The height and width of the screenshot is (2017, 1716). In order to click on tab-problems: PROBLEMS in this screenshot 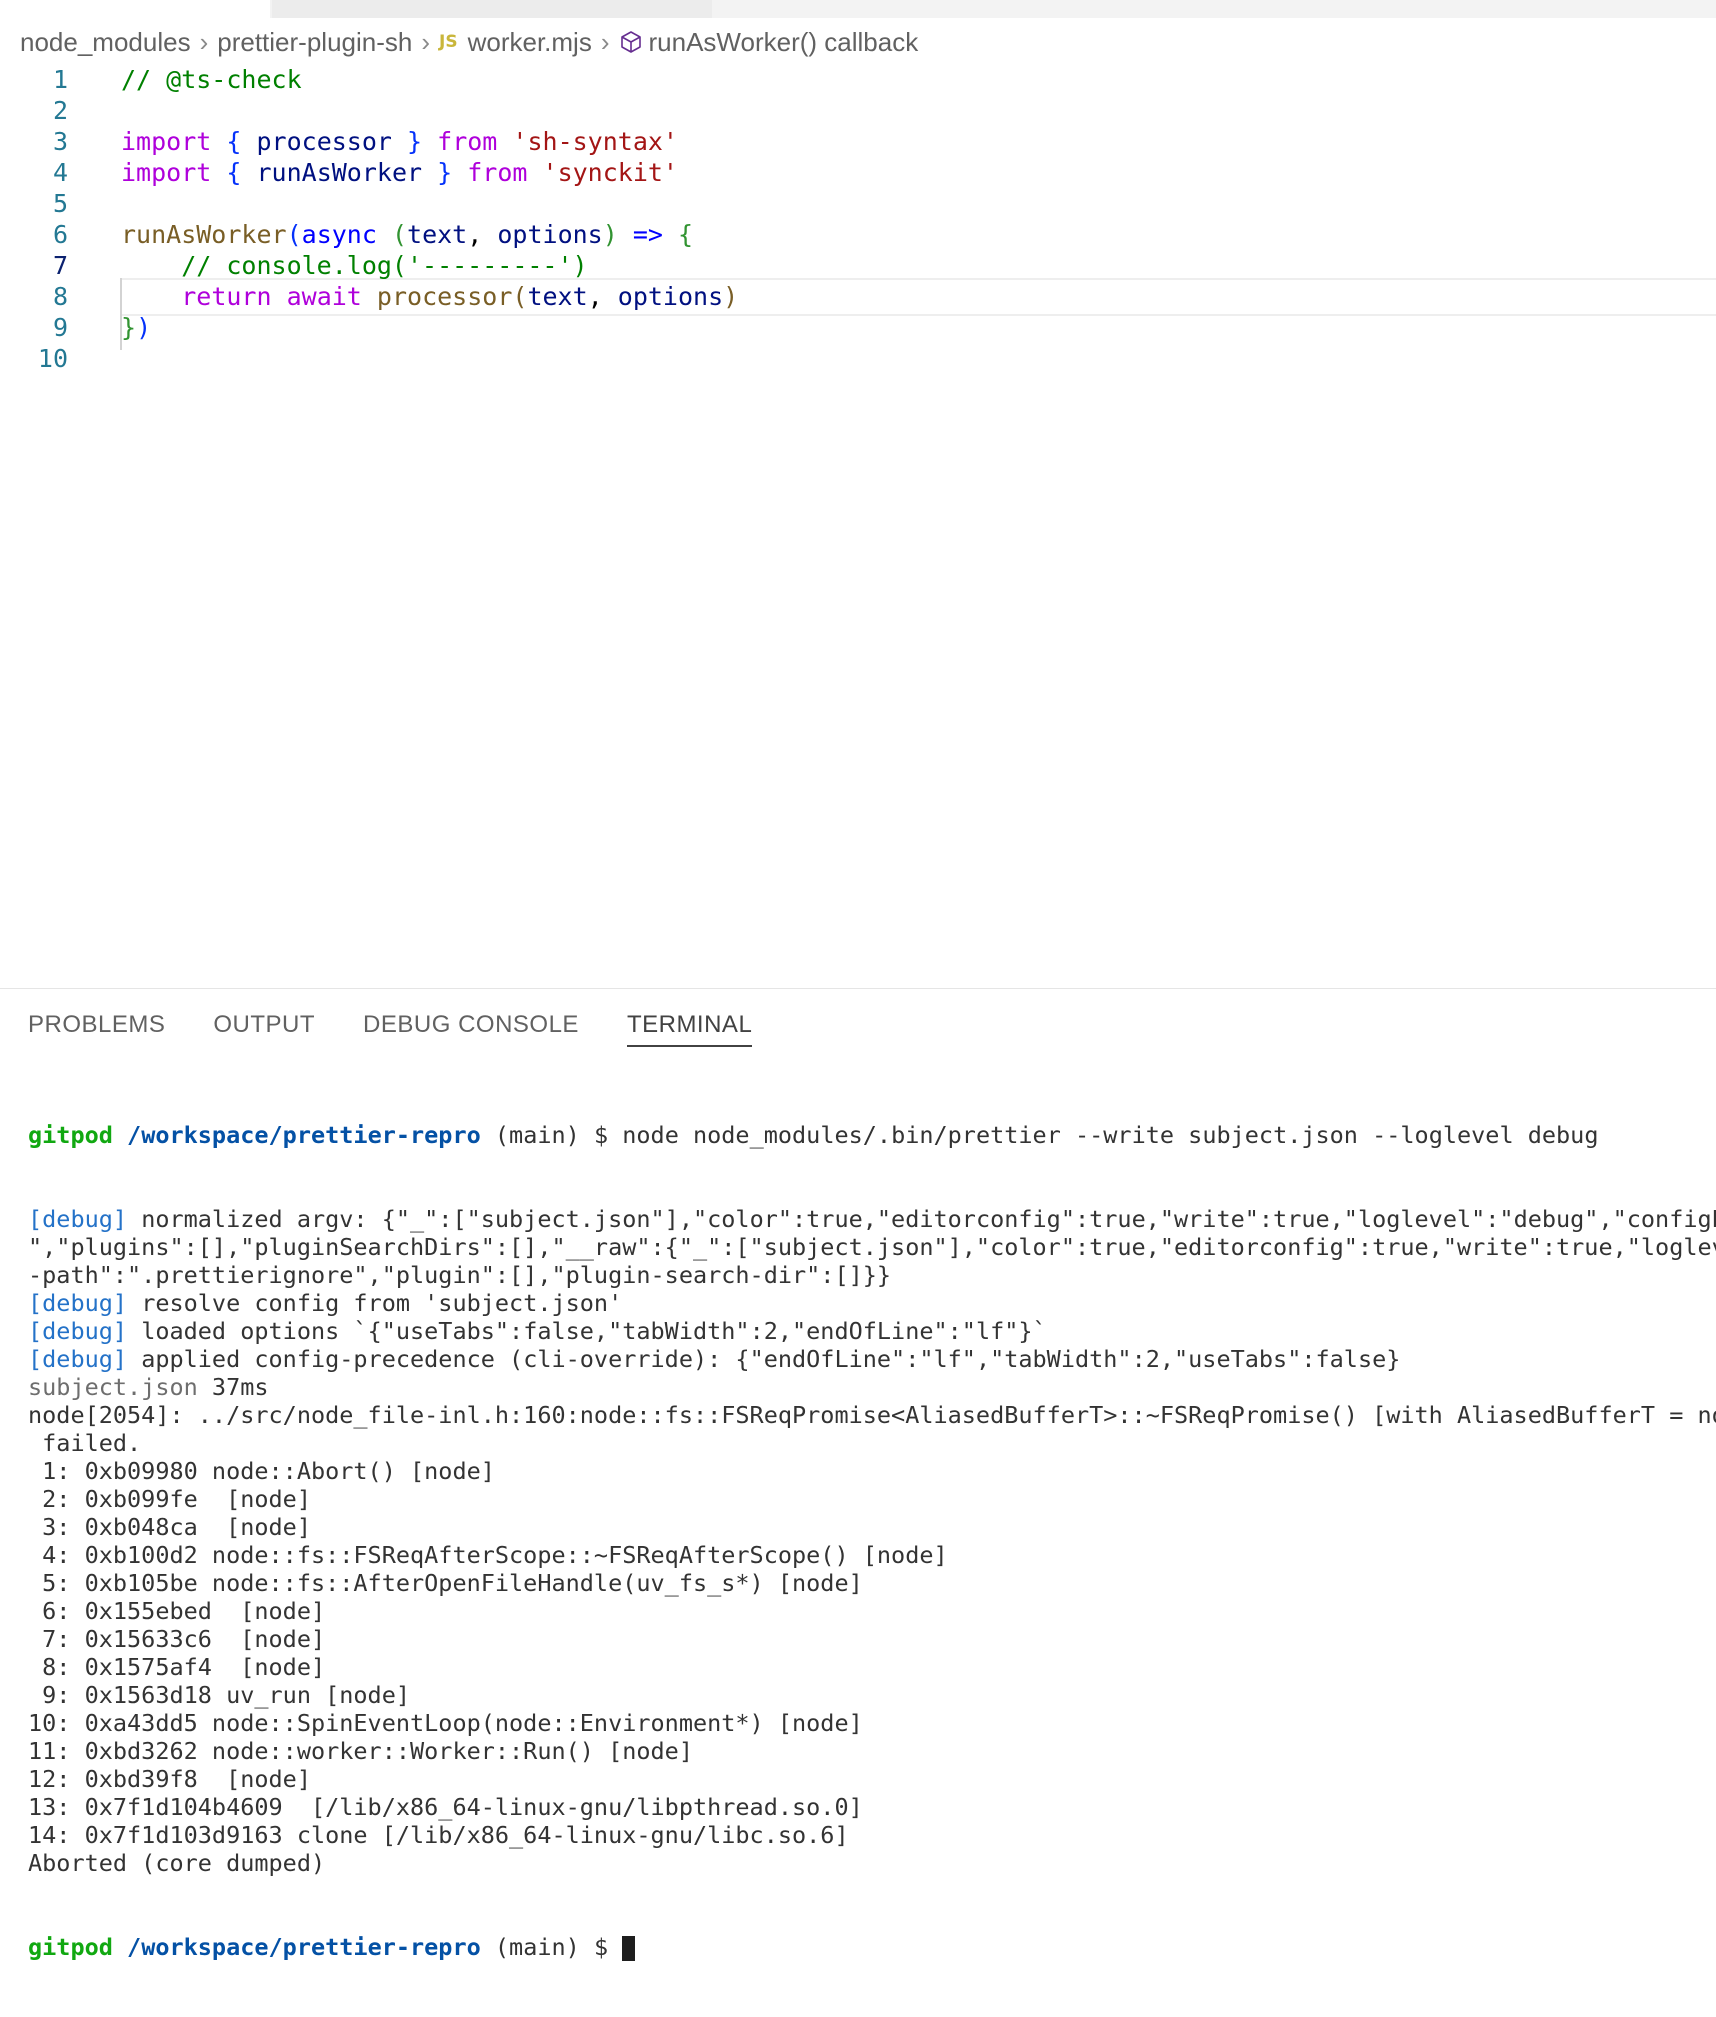, I will do `click(96, 1029)`.